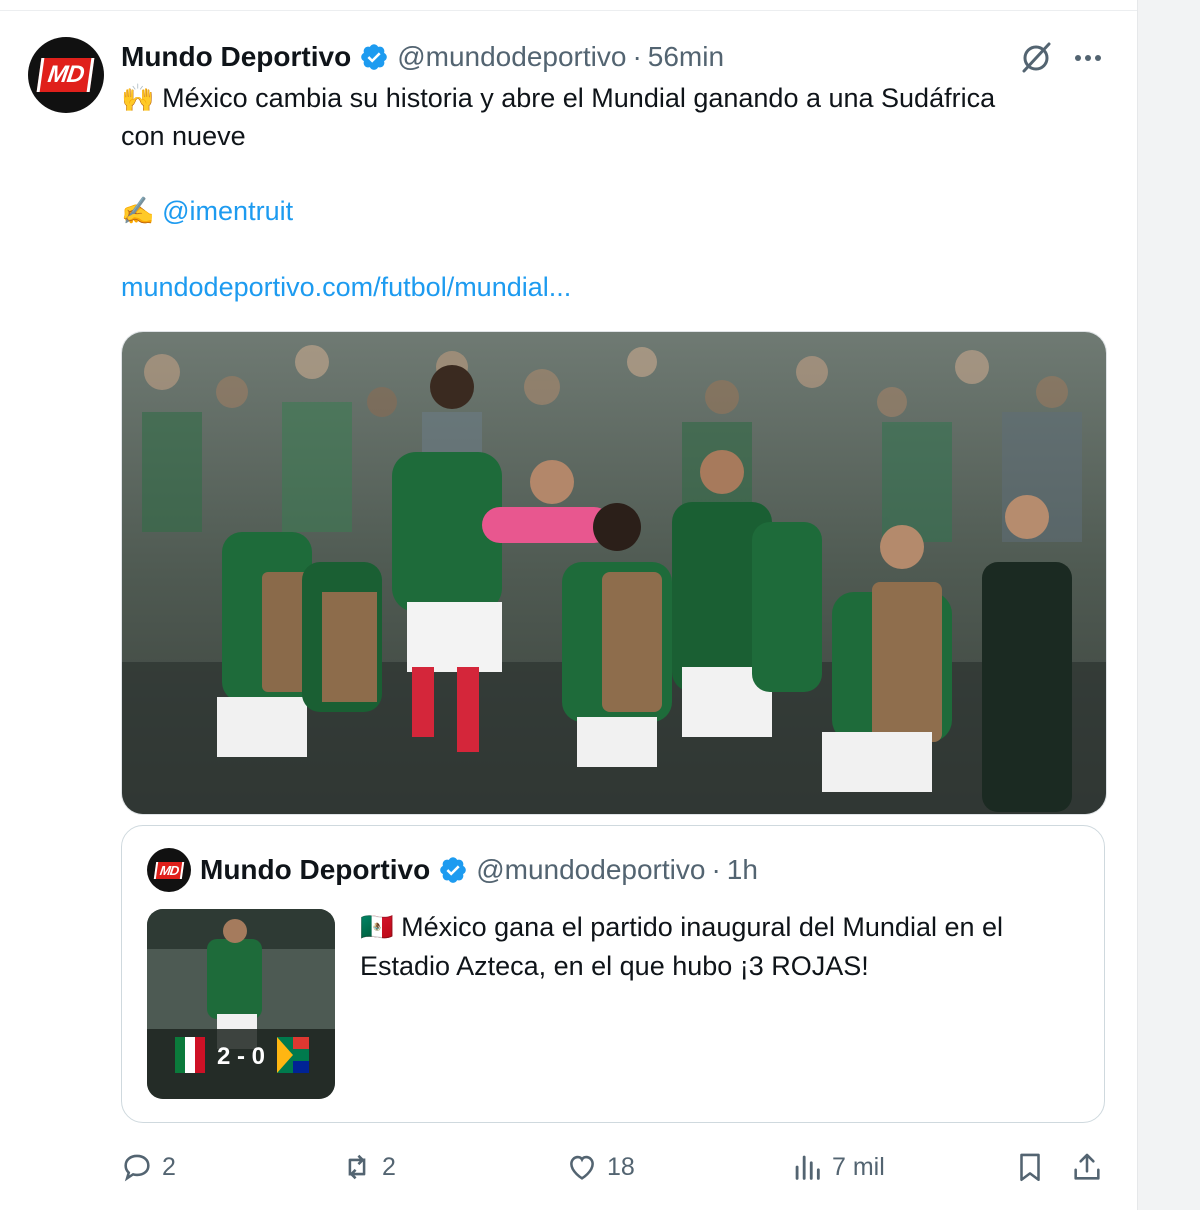 The height and width of the screenshot is (1210, 1200). I want to click on author-avatar: MD, so click(66, 75).